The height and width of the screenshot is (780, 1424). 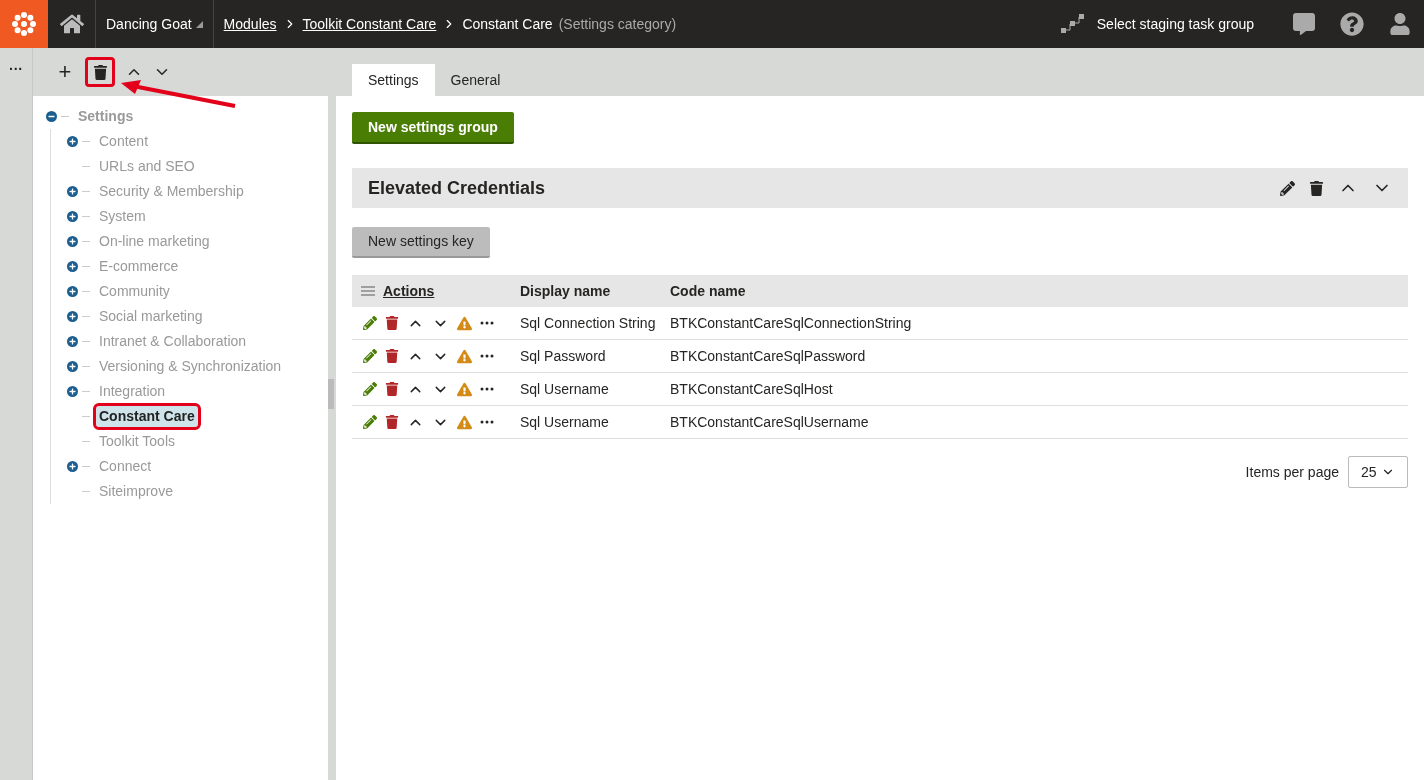 I want to click on table-cell-text: BTKConstantCareSqlConnectionString, so click(x=791, y=323).